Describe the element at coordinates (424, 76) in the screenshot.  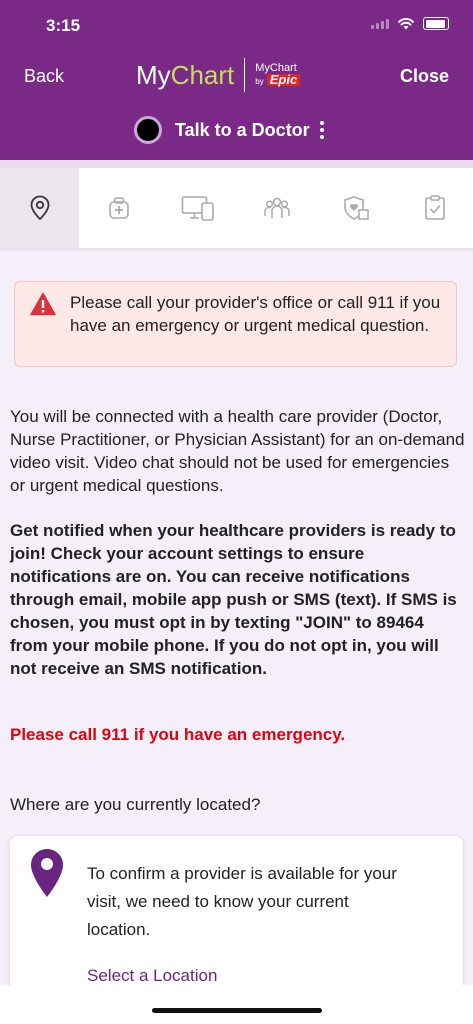
I see `close-button: Close` at that location.